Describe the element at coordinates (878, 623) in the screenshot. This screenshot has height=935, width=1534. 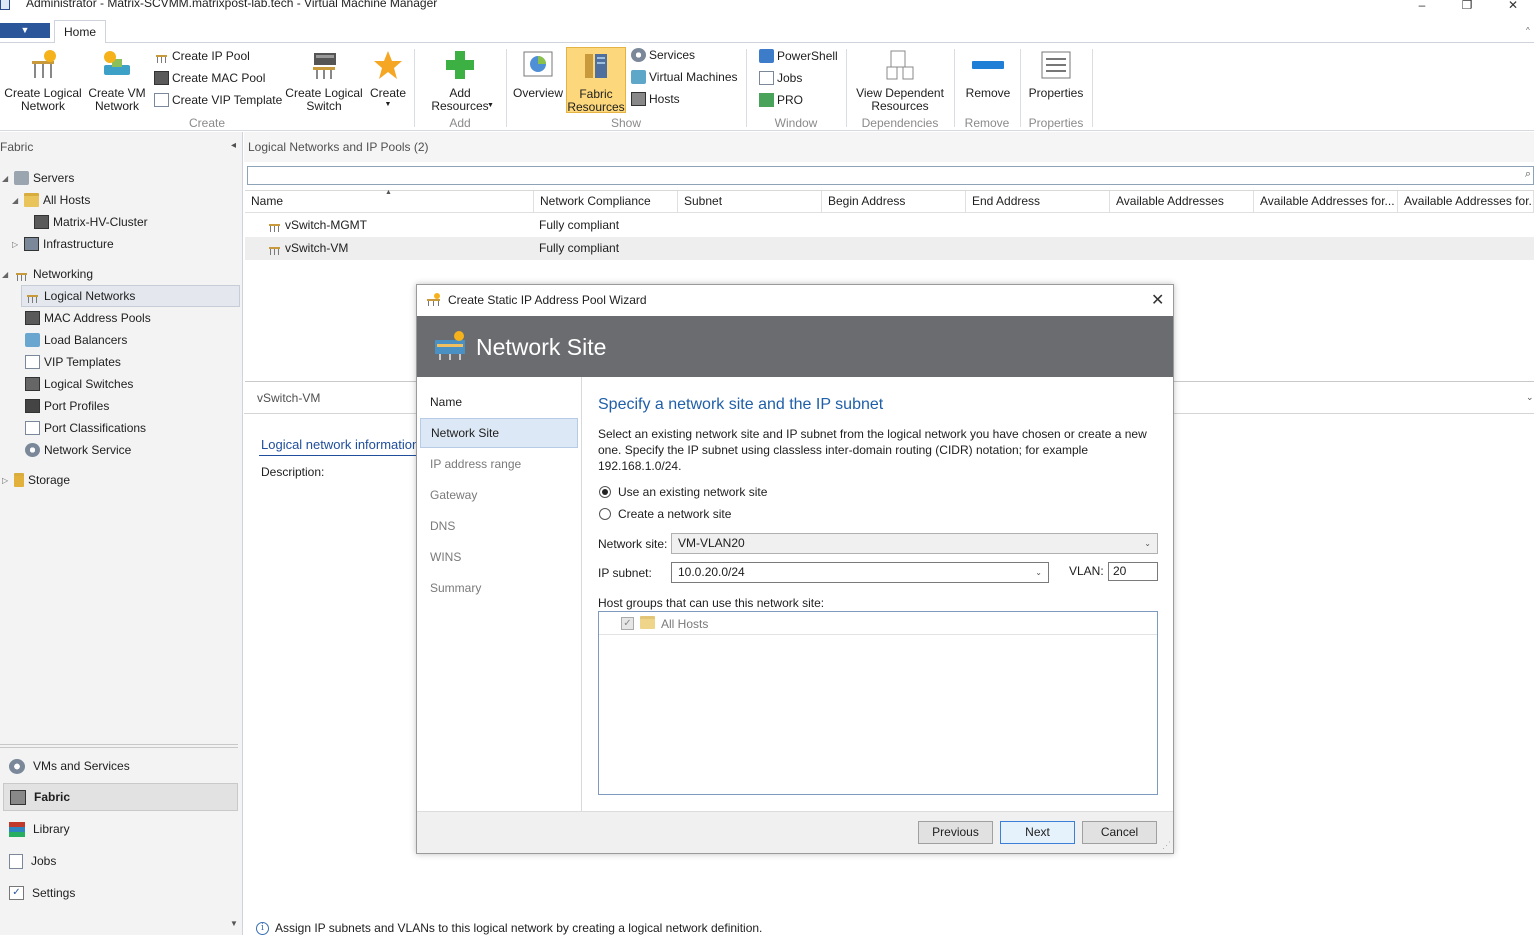
I see `list-item: ✓ All Hosts` at that location.